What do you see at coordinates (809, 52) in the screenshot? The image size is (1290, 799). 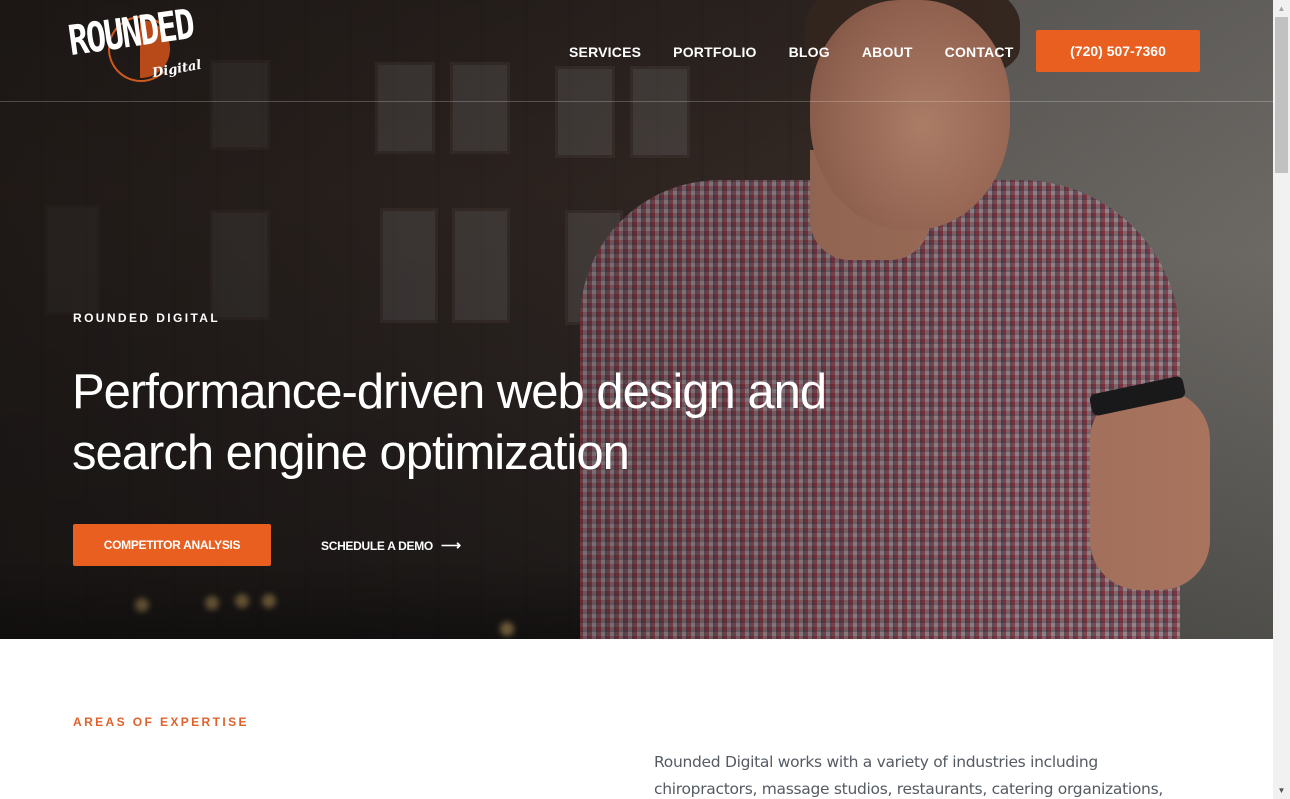 I see `nav-blog: BLOG` at bounding box center [809, 52].